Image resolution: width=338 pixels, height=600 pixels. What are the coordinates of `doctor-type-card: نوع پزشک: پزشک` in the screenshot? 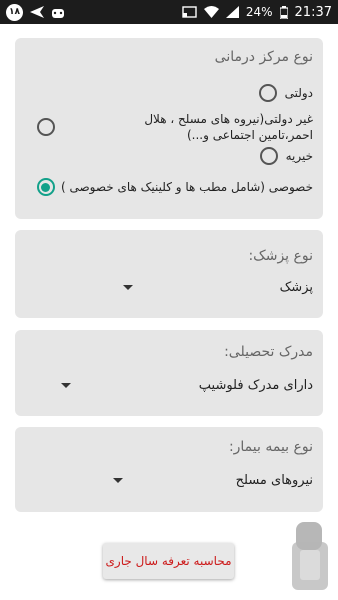 It's located at (169, 274).